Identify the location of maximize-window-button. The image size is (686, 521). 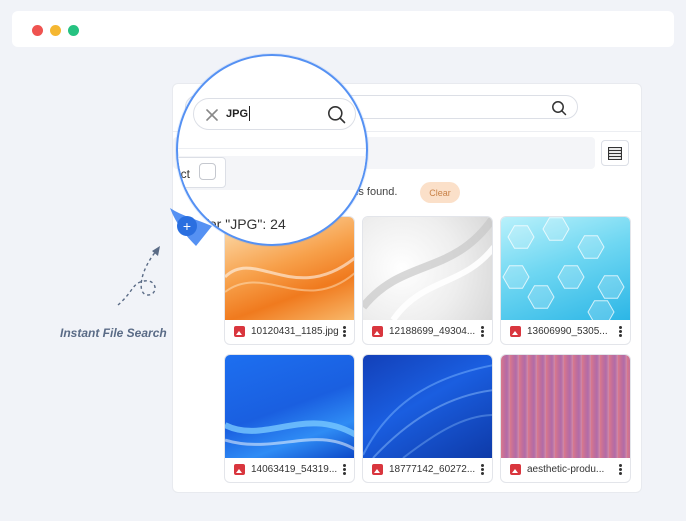
(73, 30).